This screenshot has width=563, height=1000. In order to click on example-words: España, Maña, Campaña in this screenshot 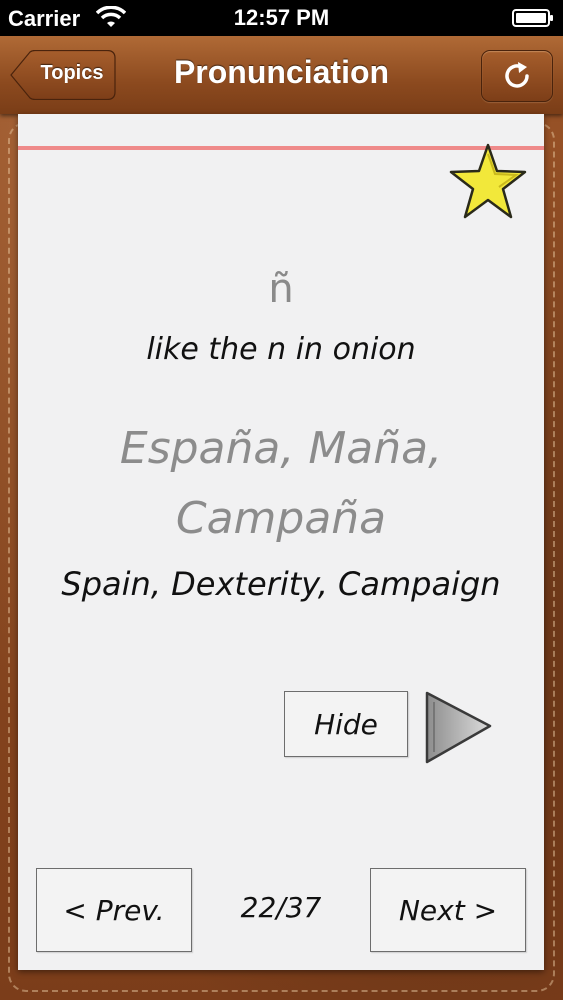, I will do `click(281, 483)`.